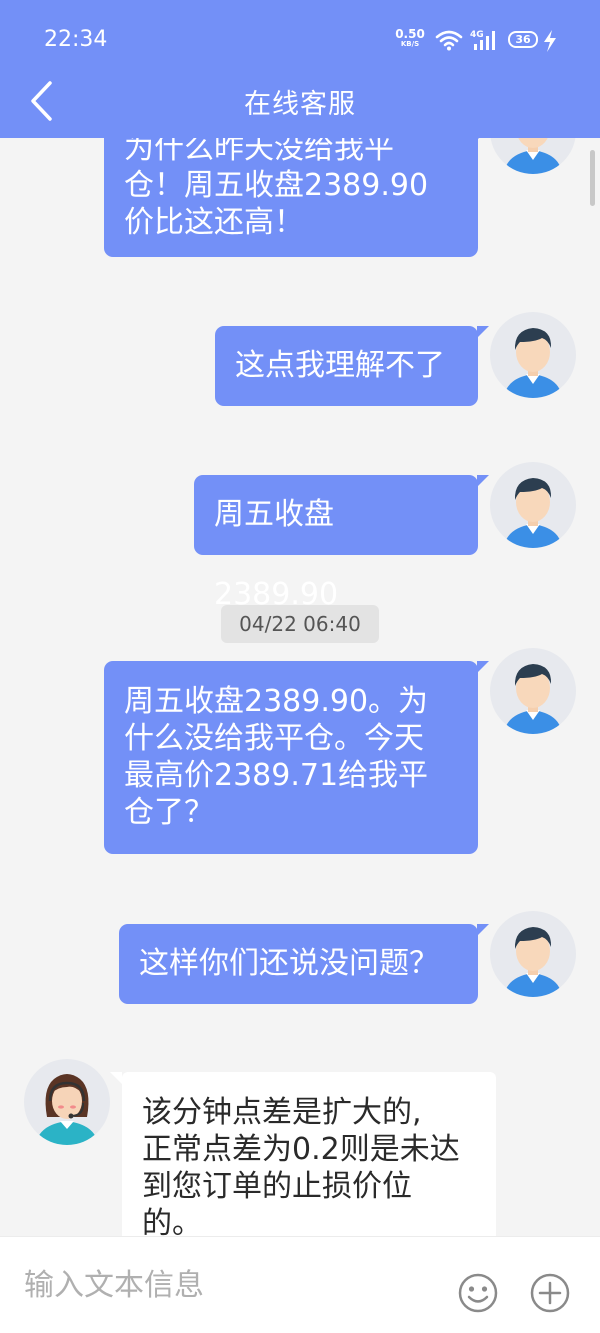  I want to click on net-speed: 0.50 KB/S, so click(410, 38).